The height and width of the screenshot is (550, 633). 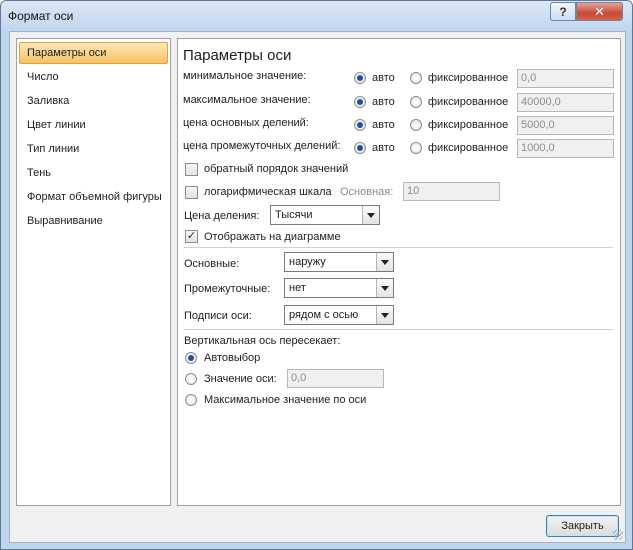 What do you see at coordinates (360, 102) in the screenshot?
I see `max-auto-radio` at bounding box center [360, 102].